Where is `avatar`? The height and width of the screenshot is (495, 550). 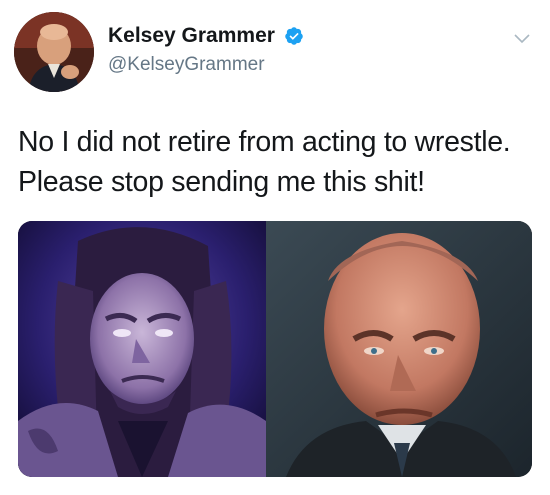
avatar is located at coordinates (54, 52).